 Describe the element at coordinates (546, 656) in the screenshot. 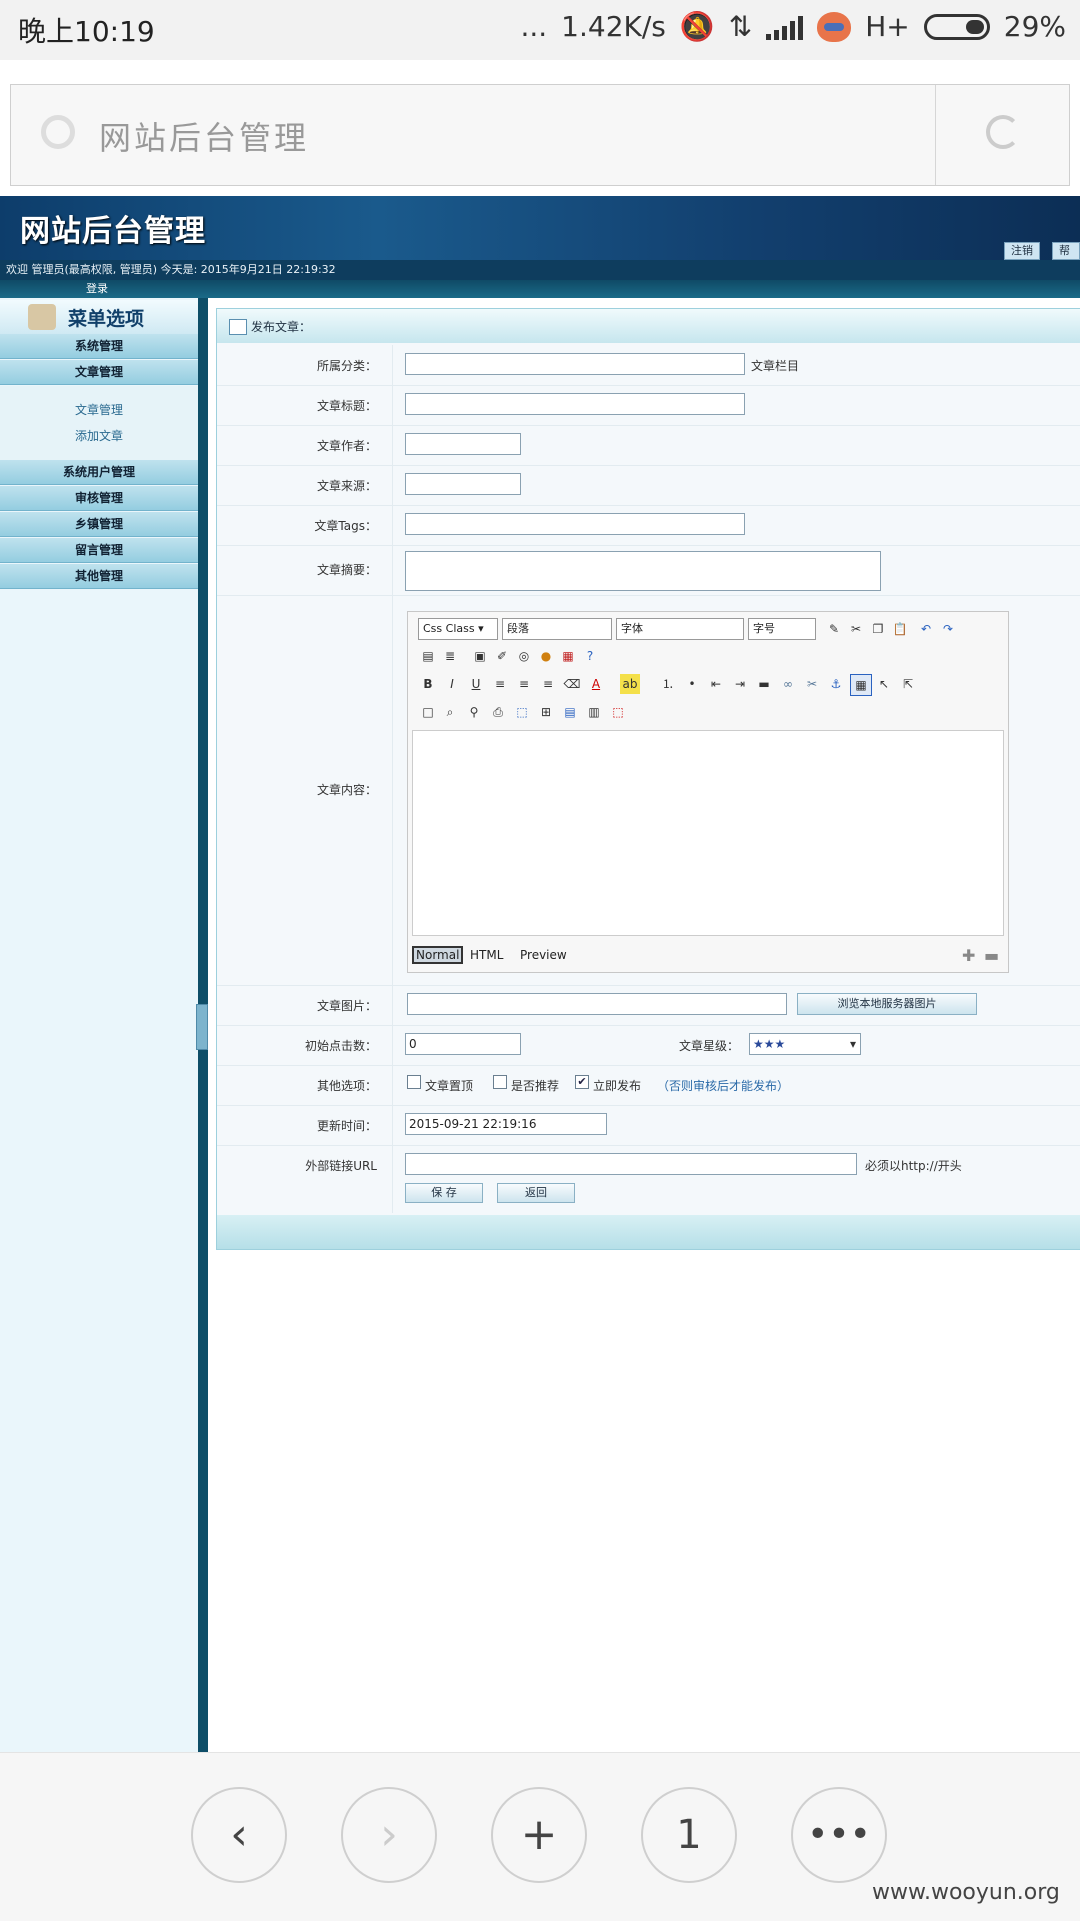

I see `media-icon: ●` at that location.